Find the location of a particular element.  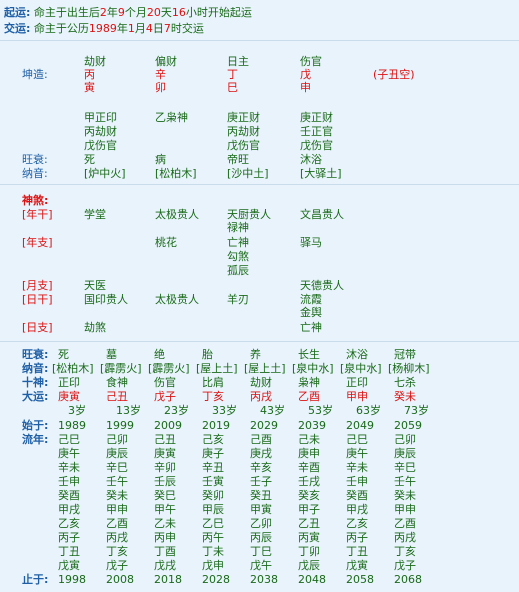

dayun-cell: 己丑 is located at coordinates (117, 396).